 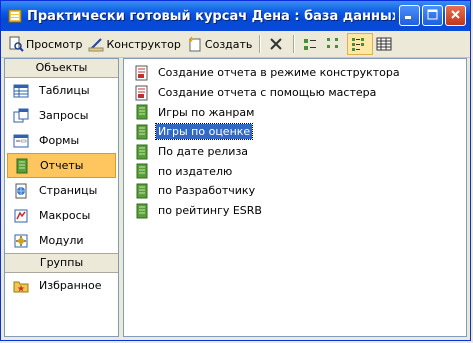 I want to click on macro-icon, so click(x=21, y=216).